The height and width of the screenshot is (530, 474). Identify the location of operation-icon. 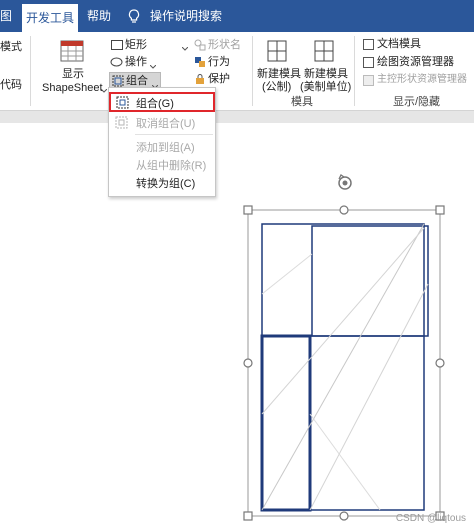
(116, 63).